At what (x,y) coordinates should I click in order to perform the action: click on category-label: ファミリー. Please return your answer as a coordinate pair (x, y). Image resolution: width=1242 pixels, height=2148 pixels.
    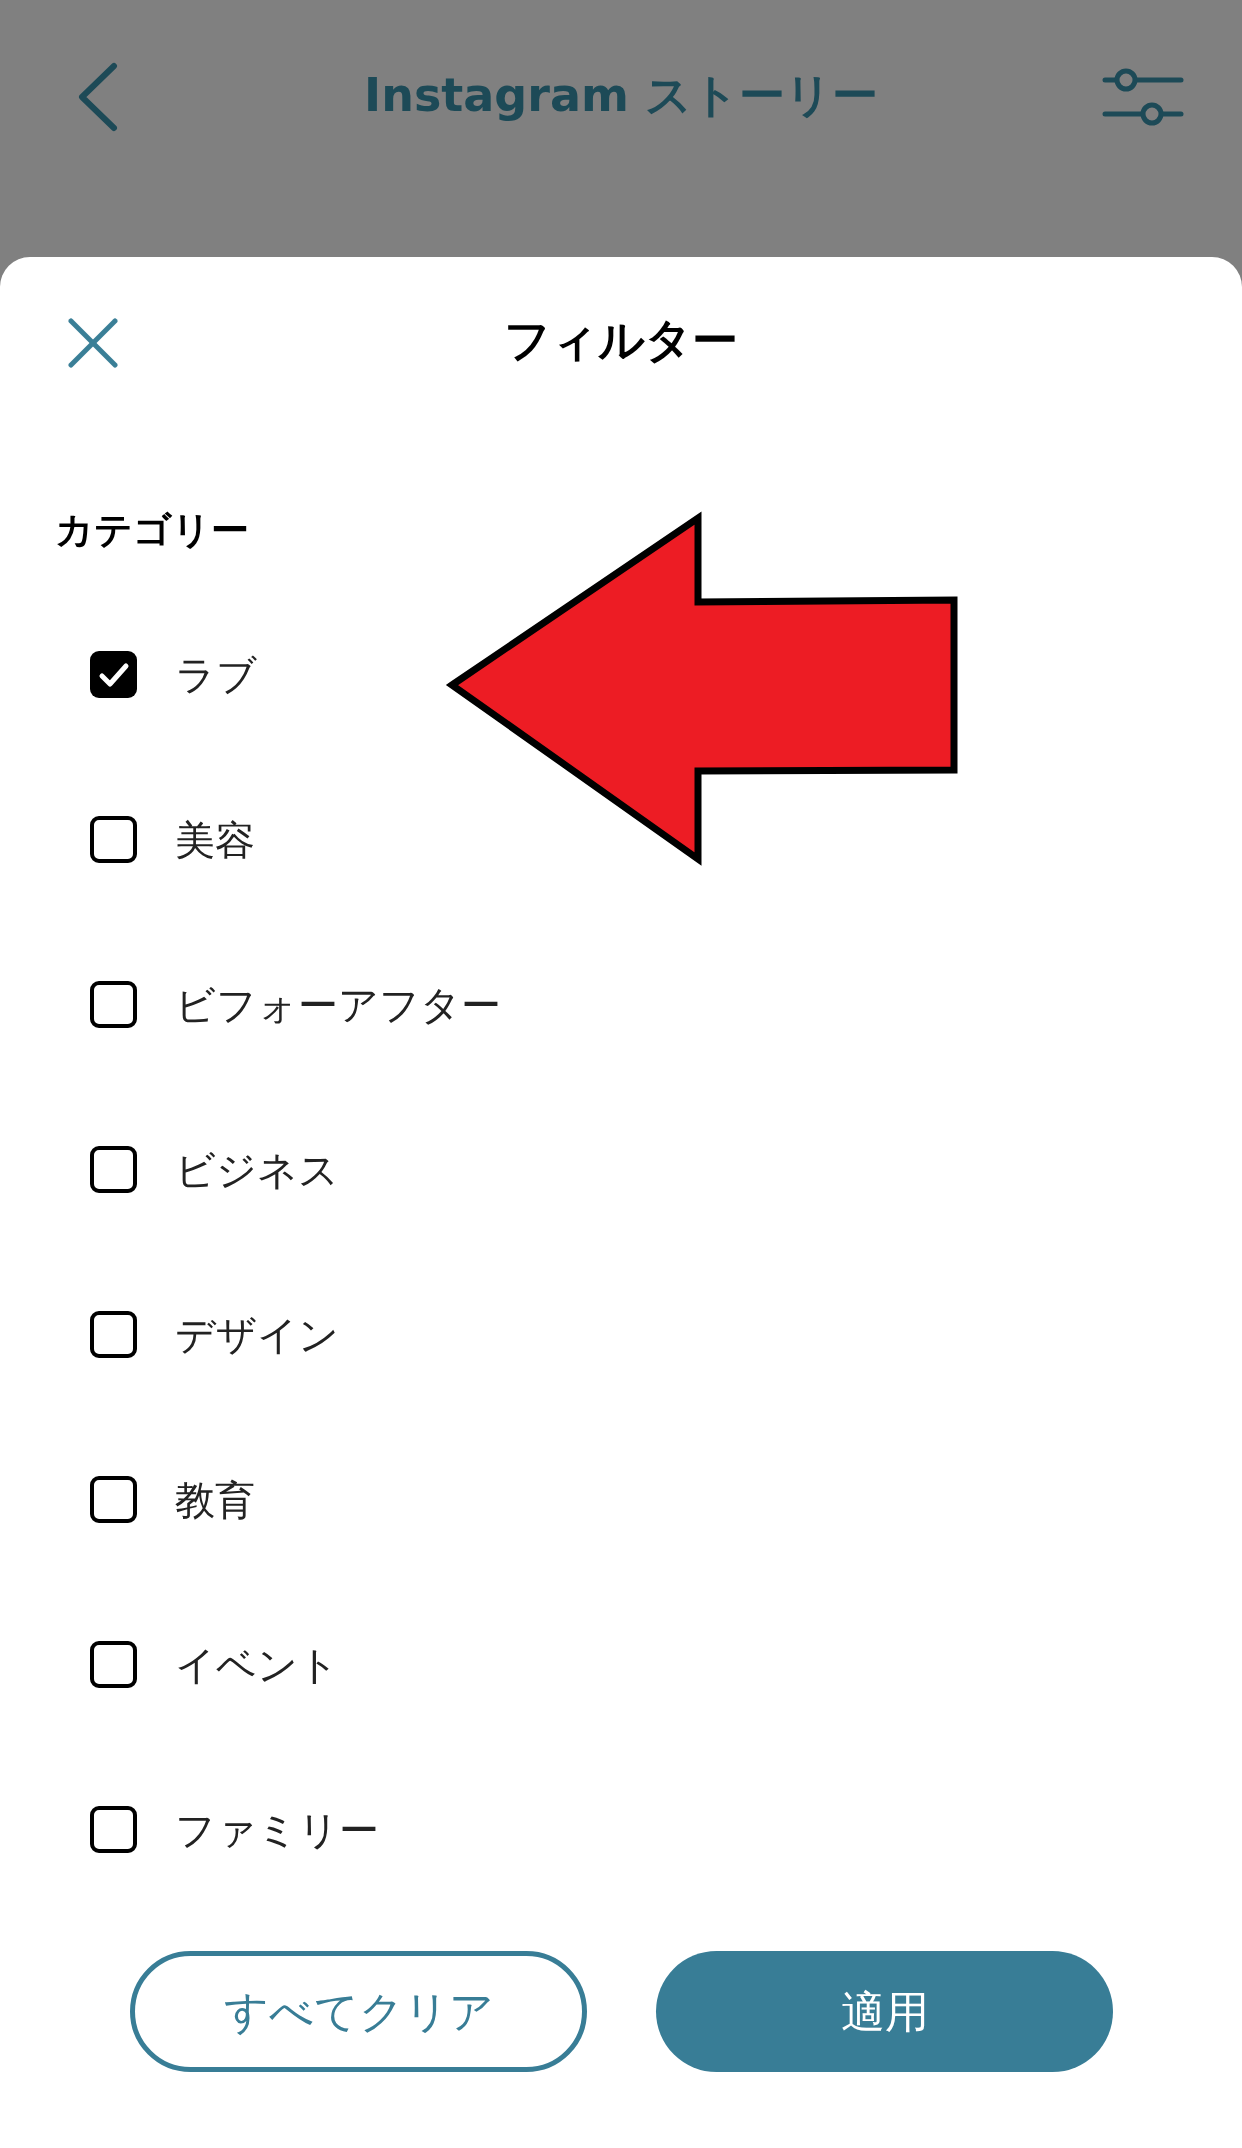
    Looking at the image, I should click on (277, 1830).